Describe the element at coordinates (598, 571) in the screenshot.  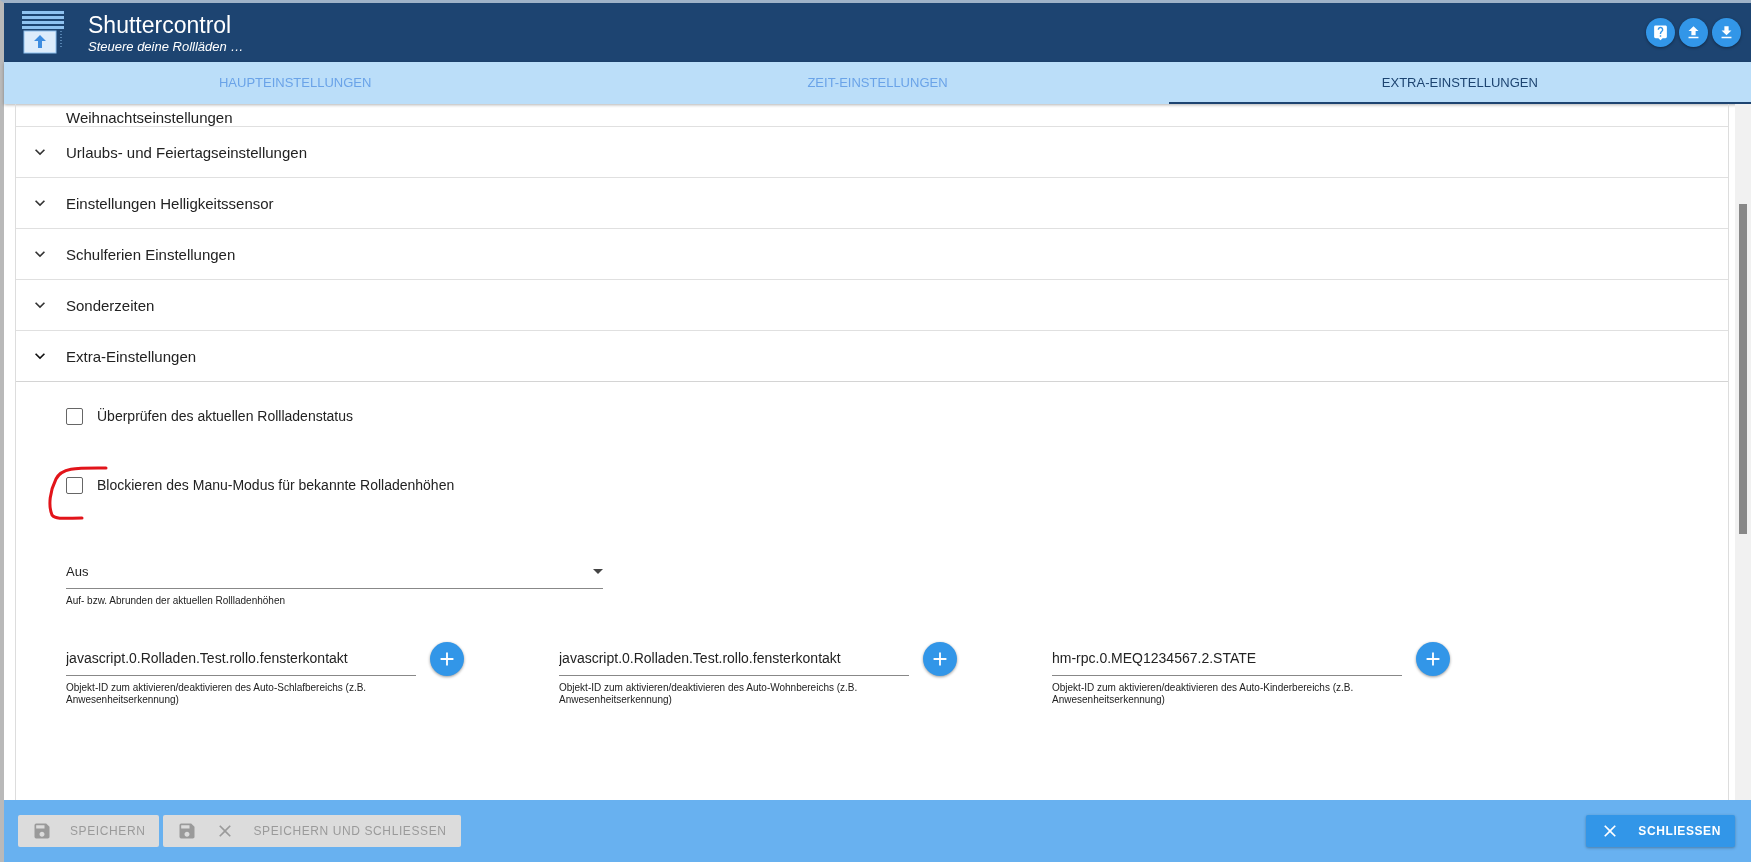
I see `caret-icon` at that location.